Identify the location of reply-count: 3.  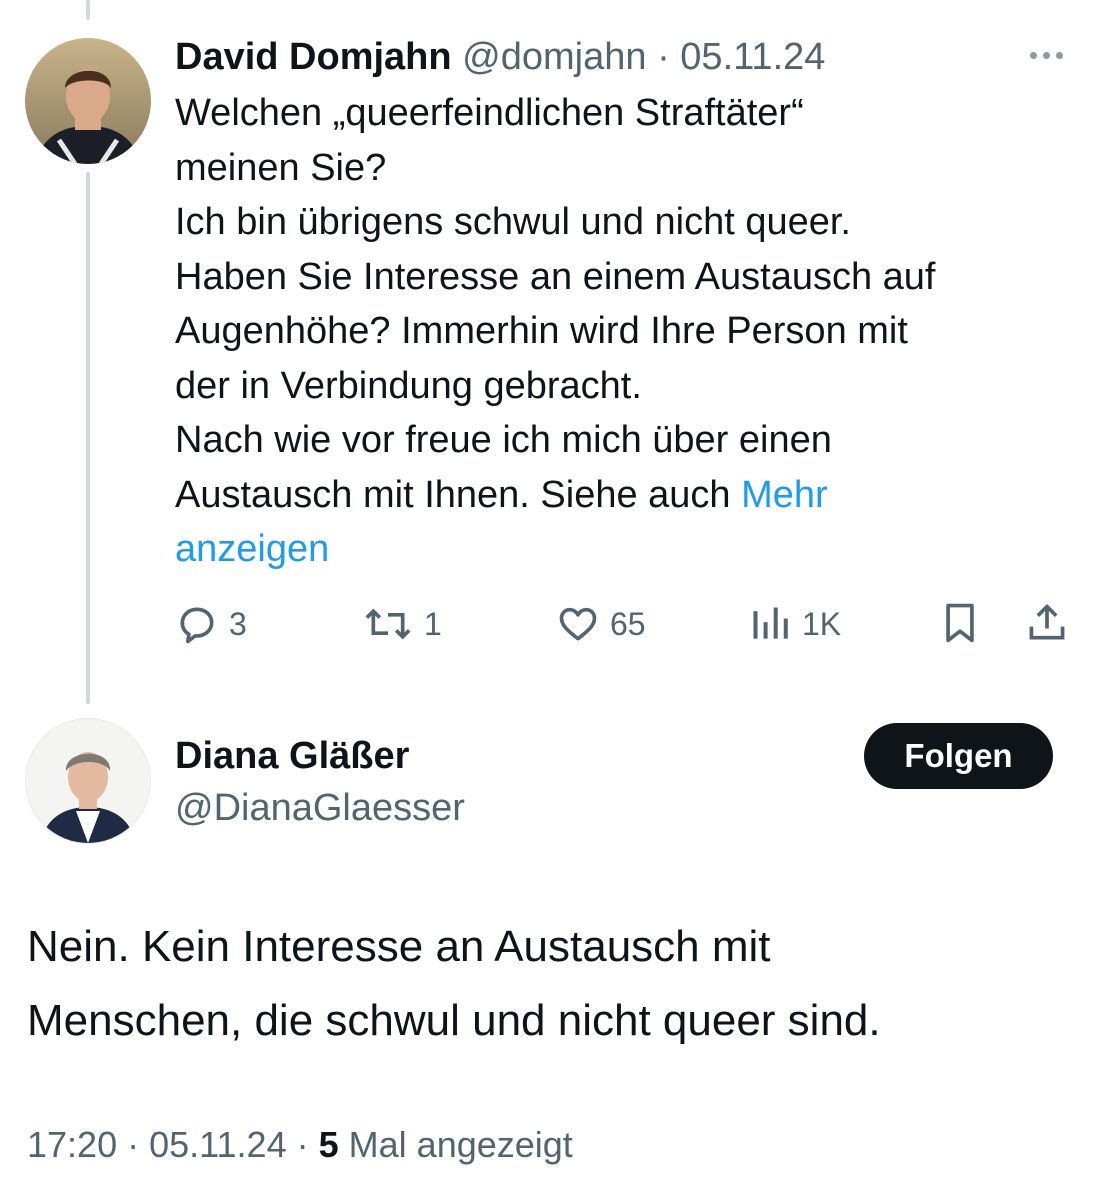
(238, 623).